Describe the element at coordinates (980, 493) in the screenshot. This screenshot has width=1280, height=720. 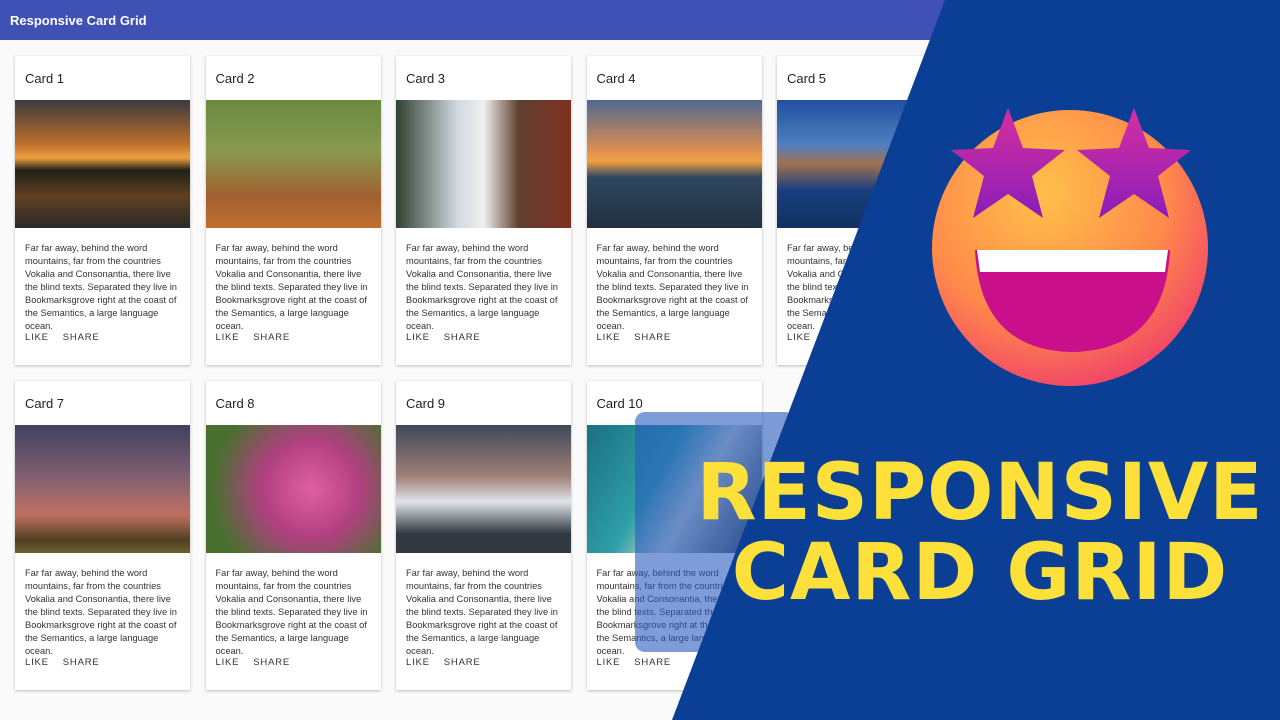
I see `banner-title-line1: RESPONSIVE` at that location.